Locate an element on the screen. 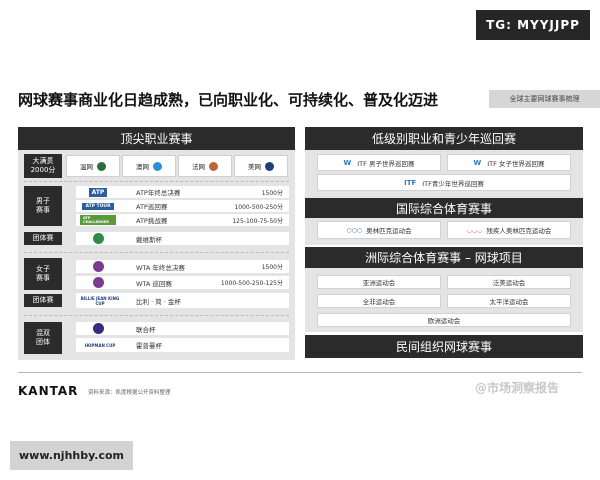 The width and height of the screenshot is (600, 480). grand-slam-name: 美网 is located at coordinates (254, 167).